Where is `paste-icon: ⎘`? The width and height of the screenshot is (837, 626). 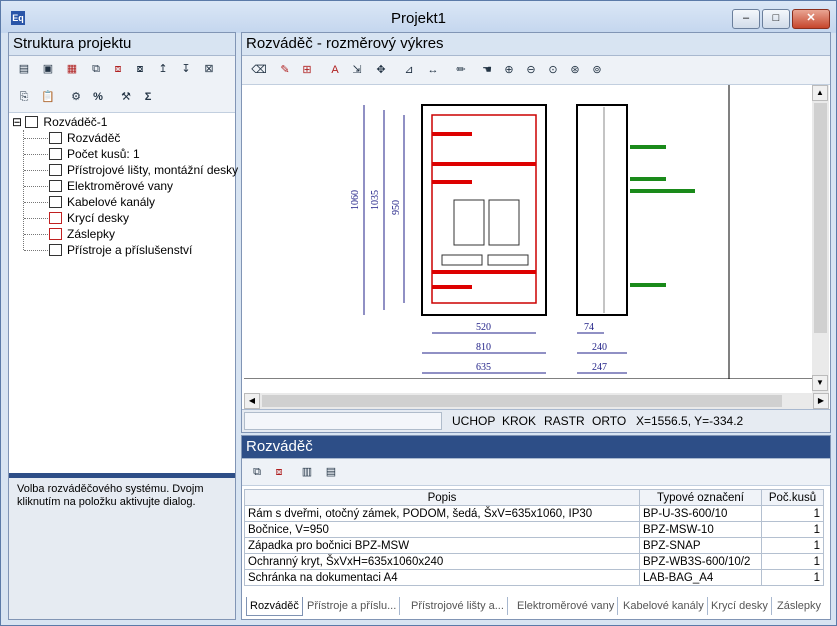
paste-icon: ⎘ is located at coordinates (24, 97).